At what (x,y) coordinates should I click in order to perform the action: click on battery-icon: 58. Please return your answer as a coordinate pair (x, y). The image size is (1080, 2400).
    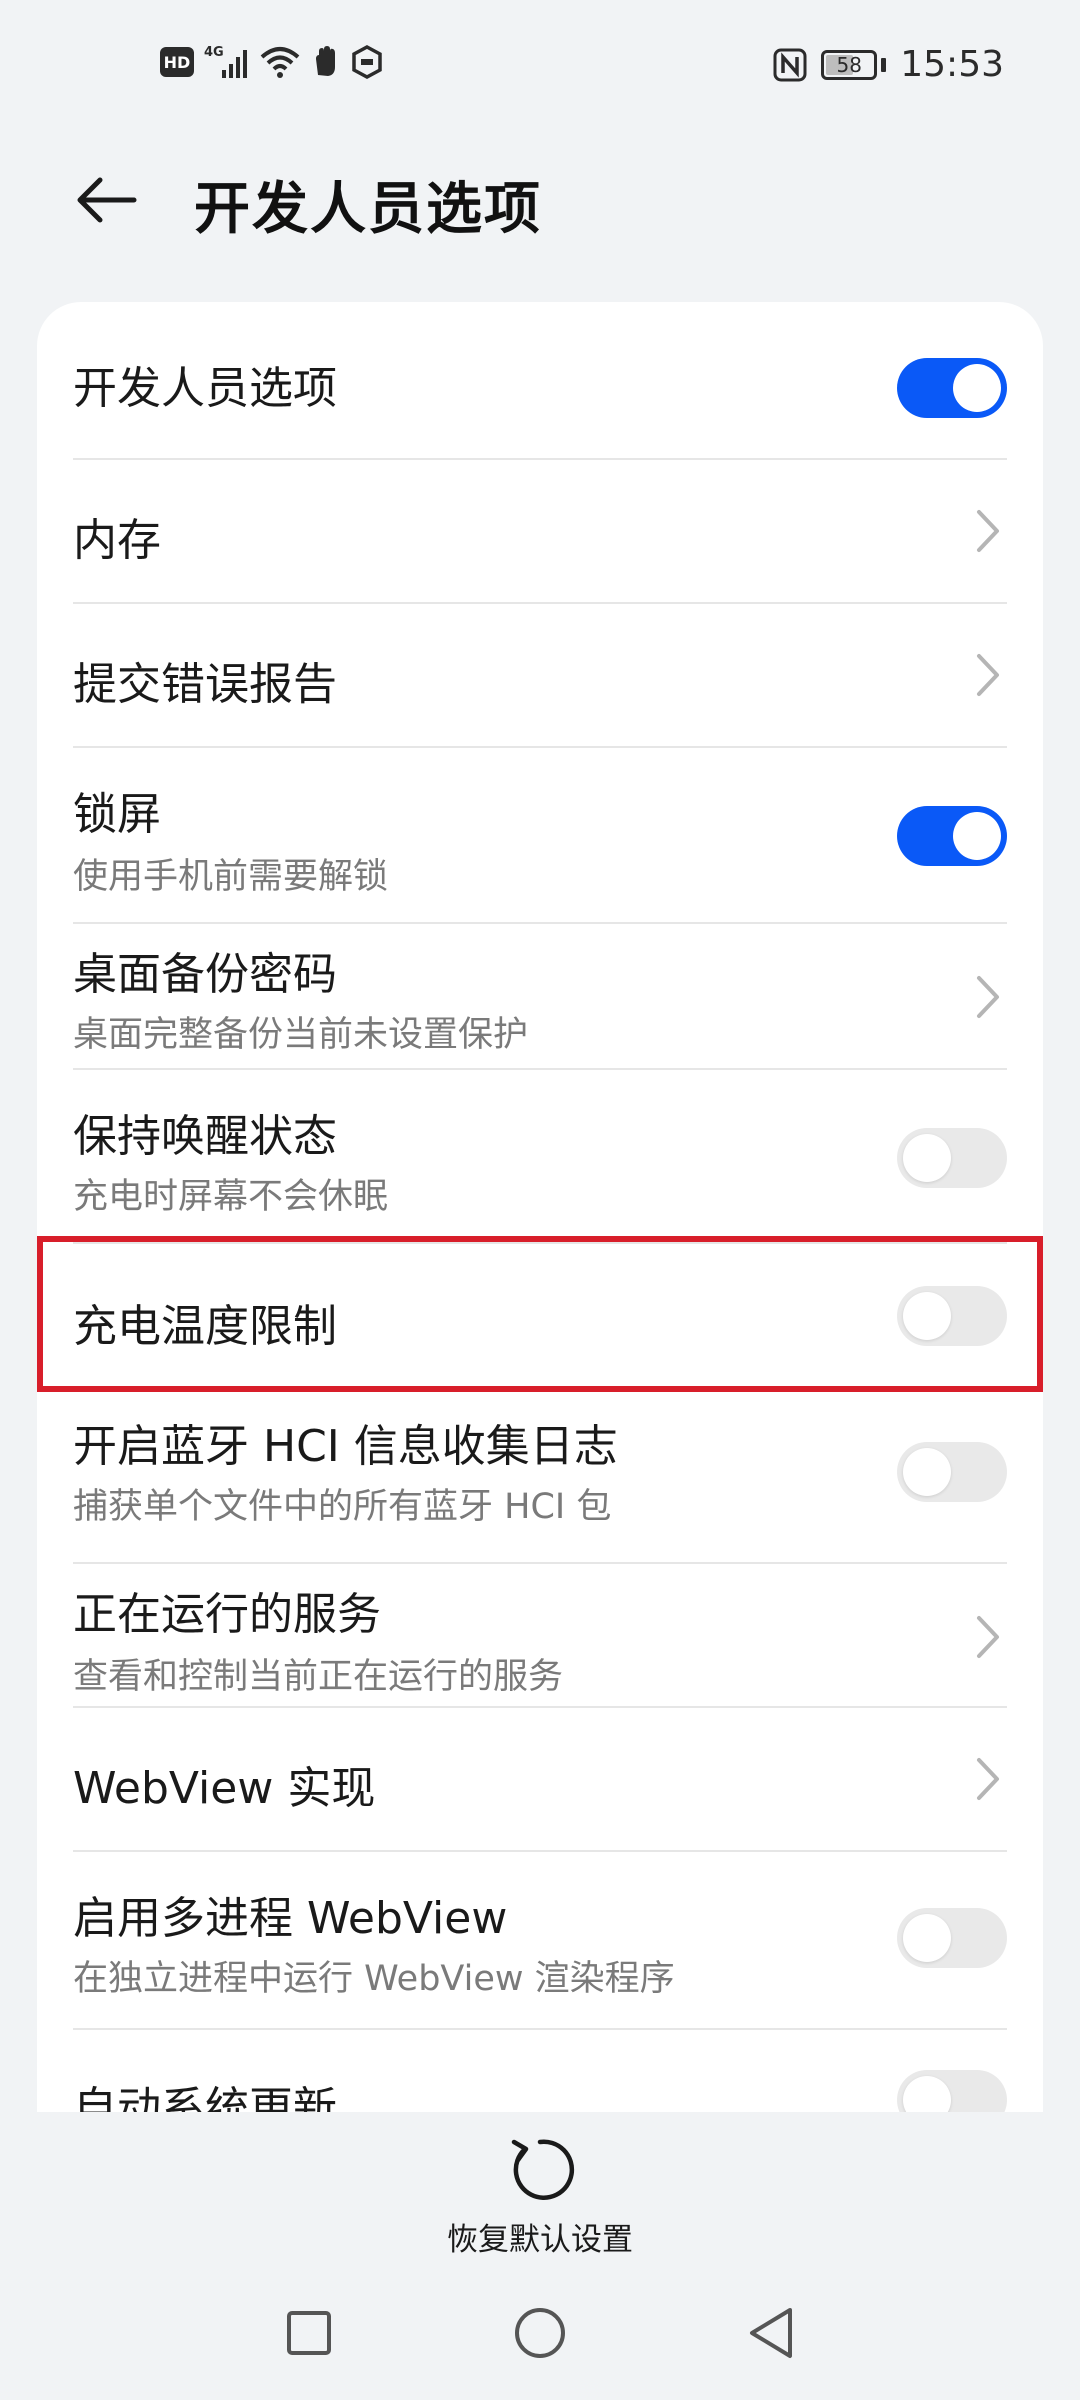
    Looking at the image, I should click on (849, 64).